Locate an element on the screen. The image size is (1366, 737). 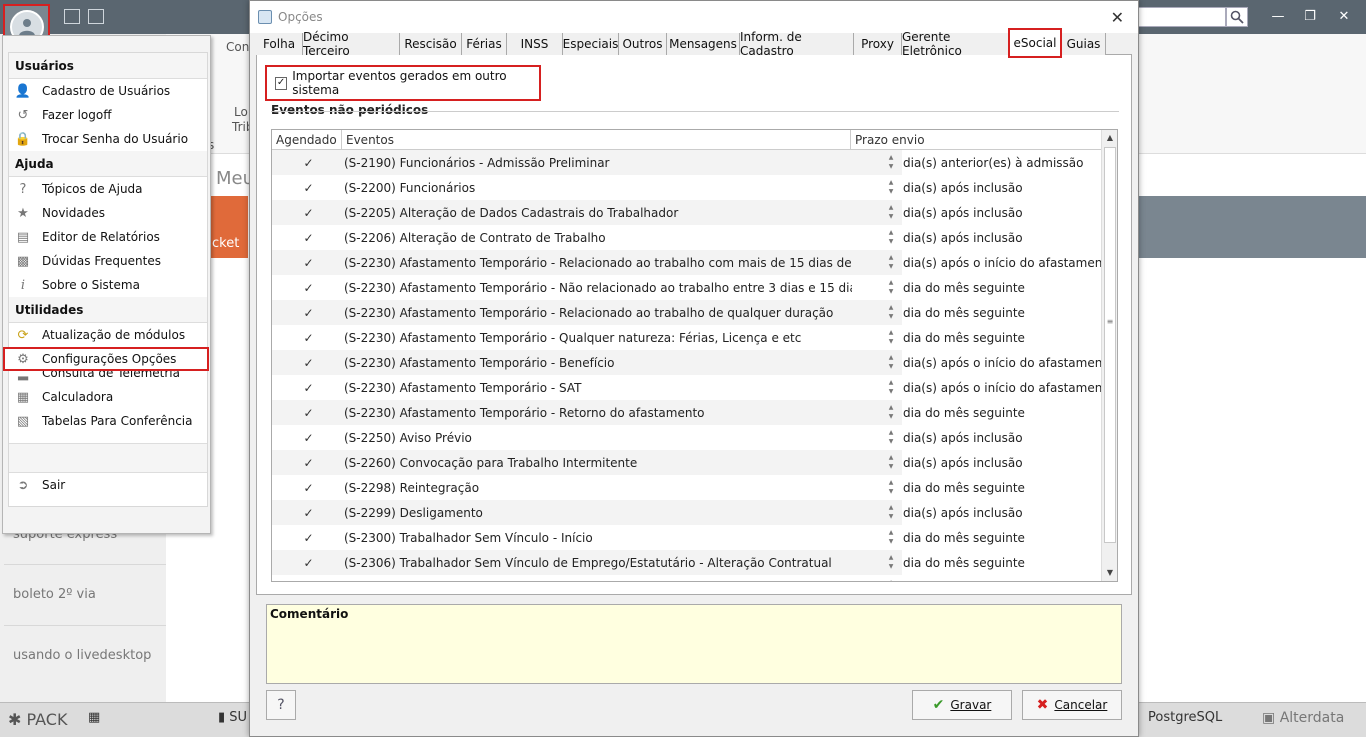
grid-icon is located at coordinates (72, 16).